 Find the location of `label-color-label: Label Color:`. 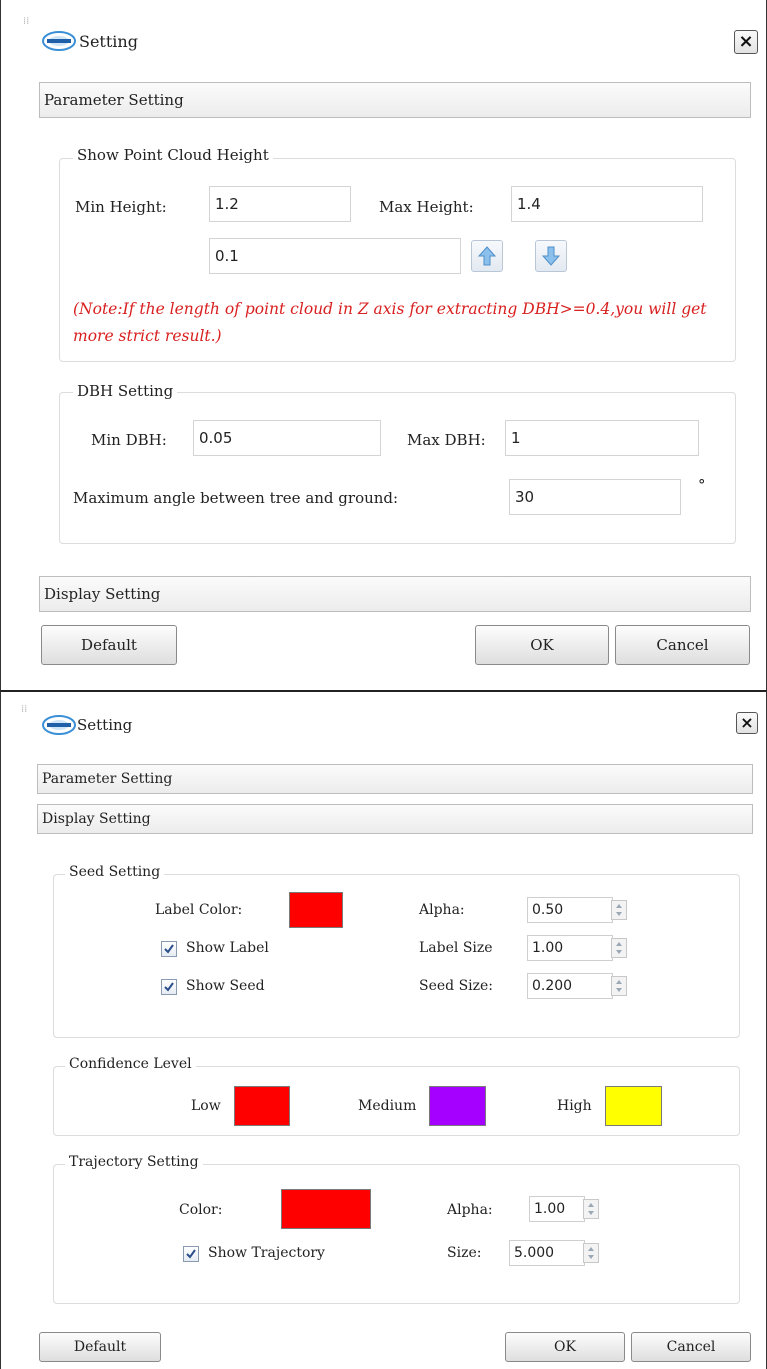

label-color-label: Label Color: is located at coordinates (199, 910).